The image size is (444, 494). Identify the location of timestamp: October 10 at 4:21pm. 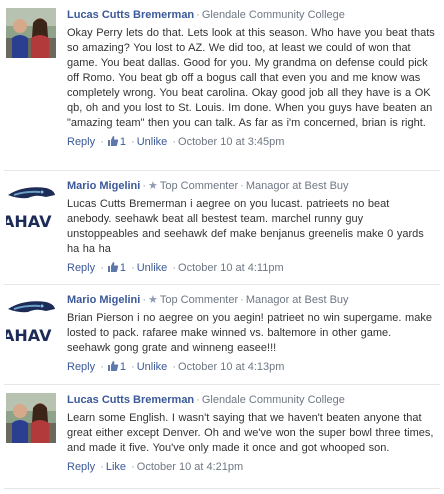
(190, 467).